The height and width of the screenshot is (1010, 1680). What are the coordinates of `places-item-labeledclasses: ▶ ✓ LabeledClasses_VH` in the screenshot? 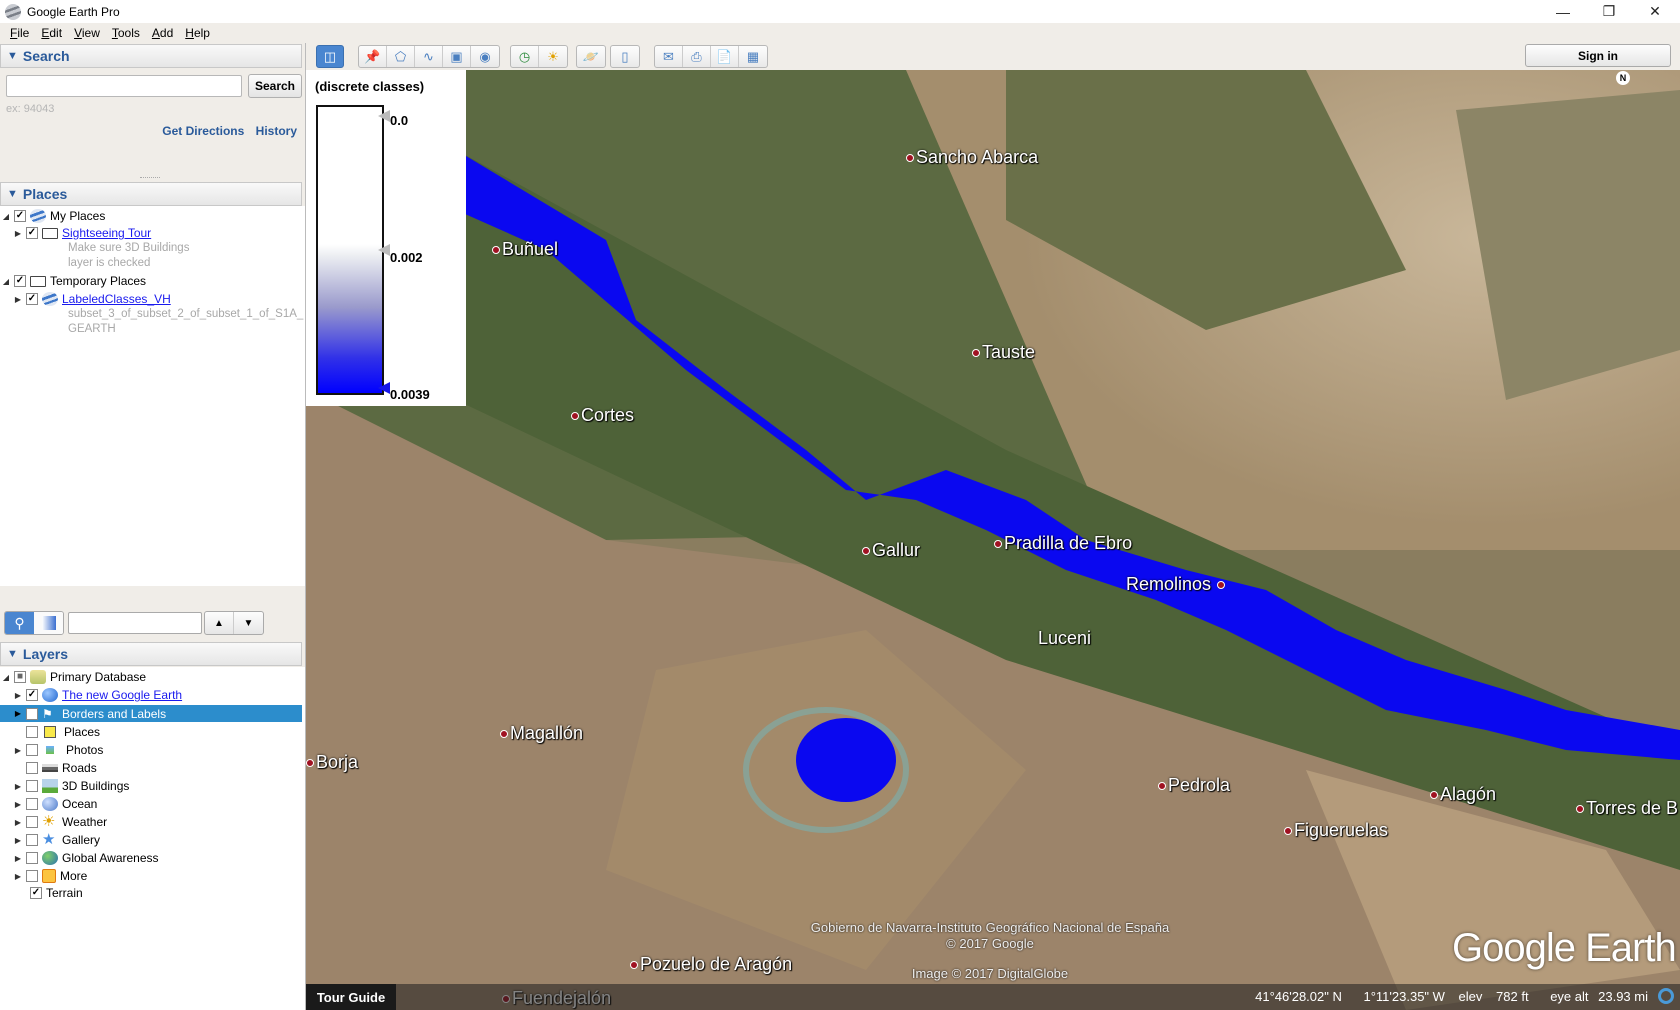 It's located at (92, 299).